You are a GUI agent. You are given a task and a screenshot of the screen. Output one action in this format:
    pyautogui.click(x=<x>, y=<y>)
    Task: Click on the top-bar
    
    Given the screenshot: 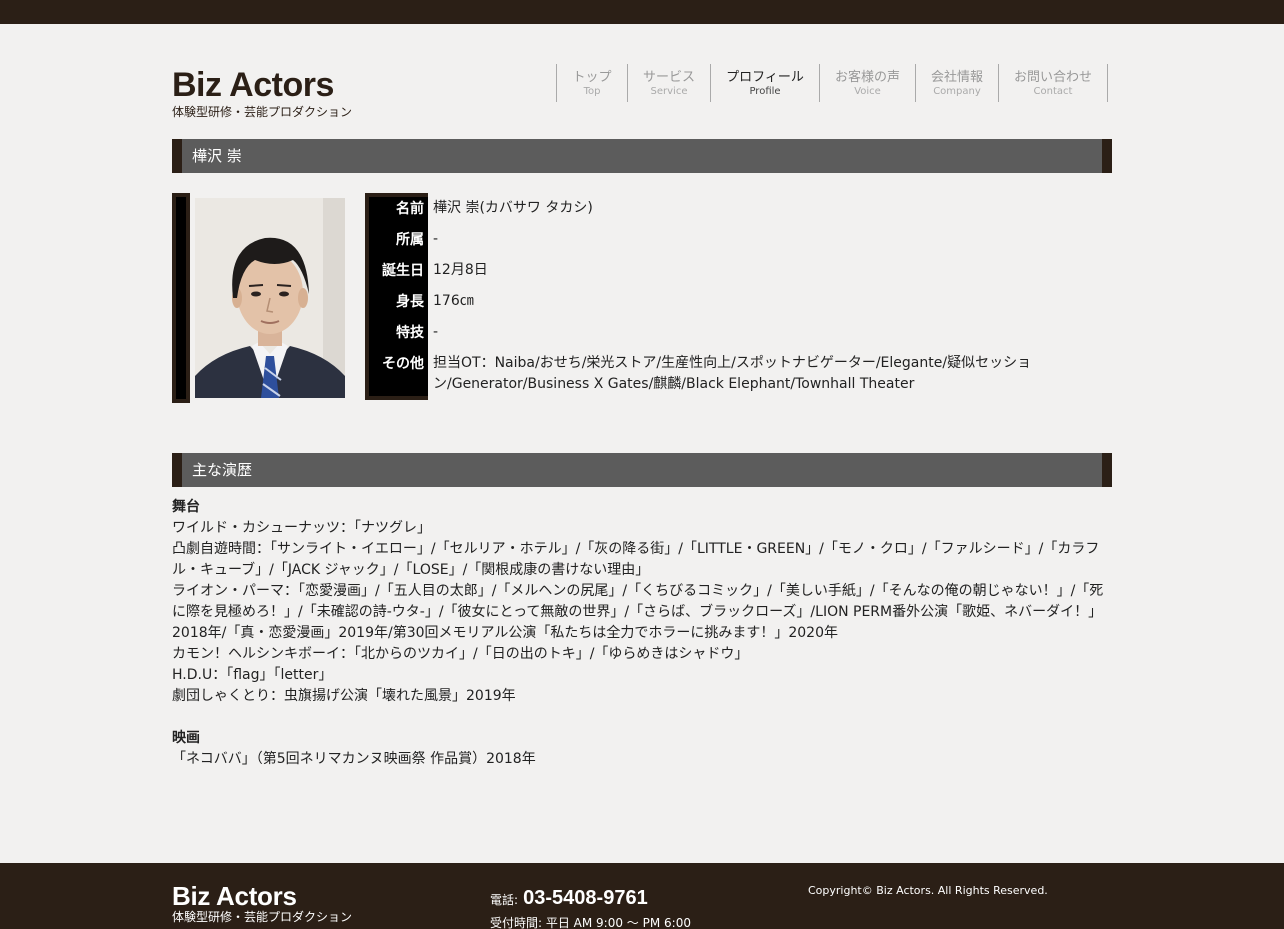 What is the action you would take?
    pyautogui.click(x=642, y=12)
    